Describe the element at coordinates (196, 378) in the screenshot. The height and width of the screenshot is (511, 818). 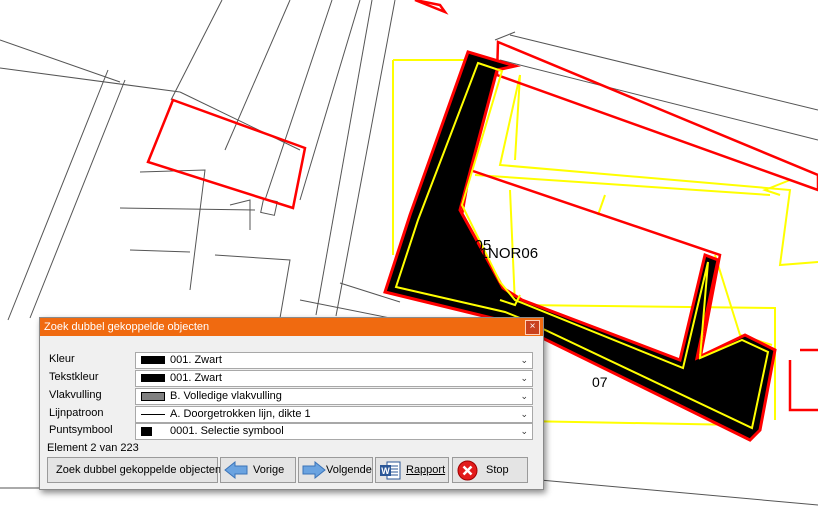
I see `tekstkleur-value: 001. Zwart` at that location.